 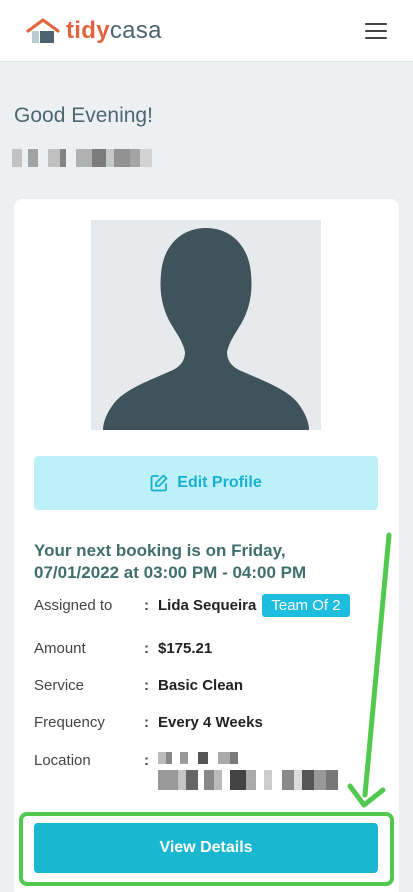 I want to click on service-row: Service : Basic Clean, so click(x=209, y=685).